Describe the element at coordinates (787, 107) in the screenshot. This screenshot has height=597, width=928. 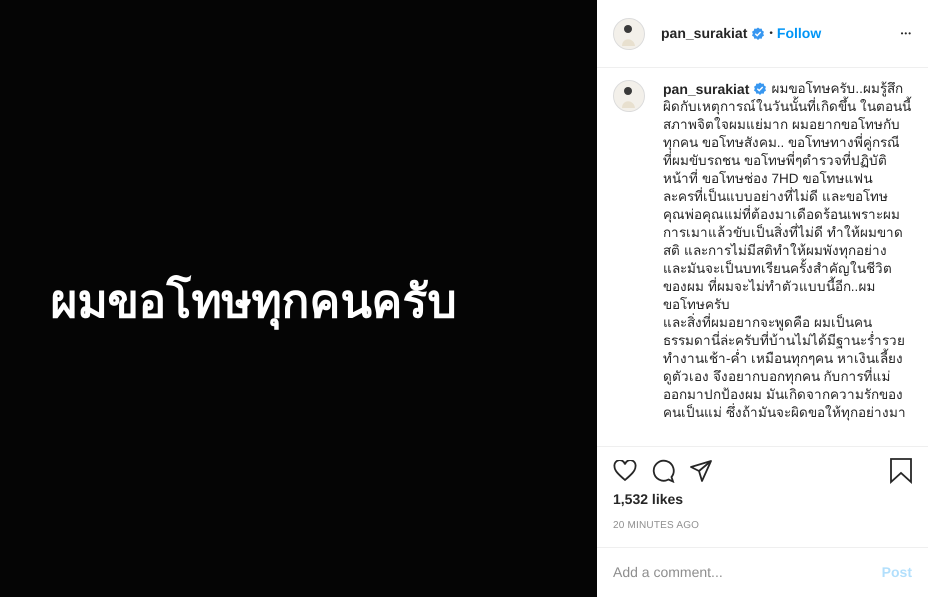
I see `caption-text: ผิดกับเหตุการณ์ในวันนั้นที่เกิดขึ้น ในตอนนี้` at that location.